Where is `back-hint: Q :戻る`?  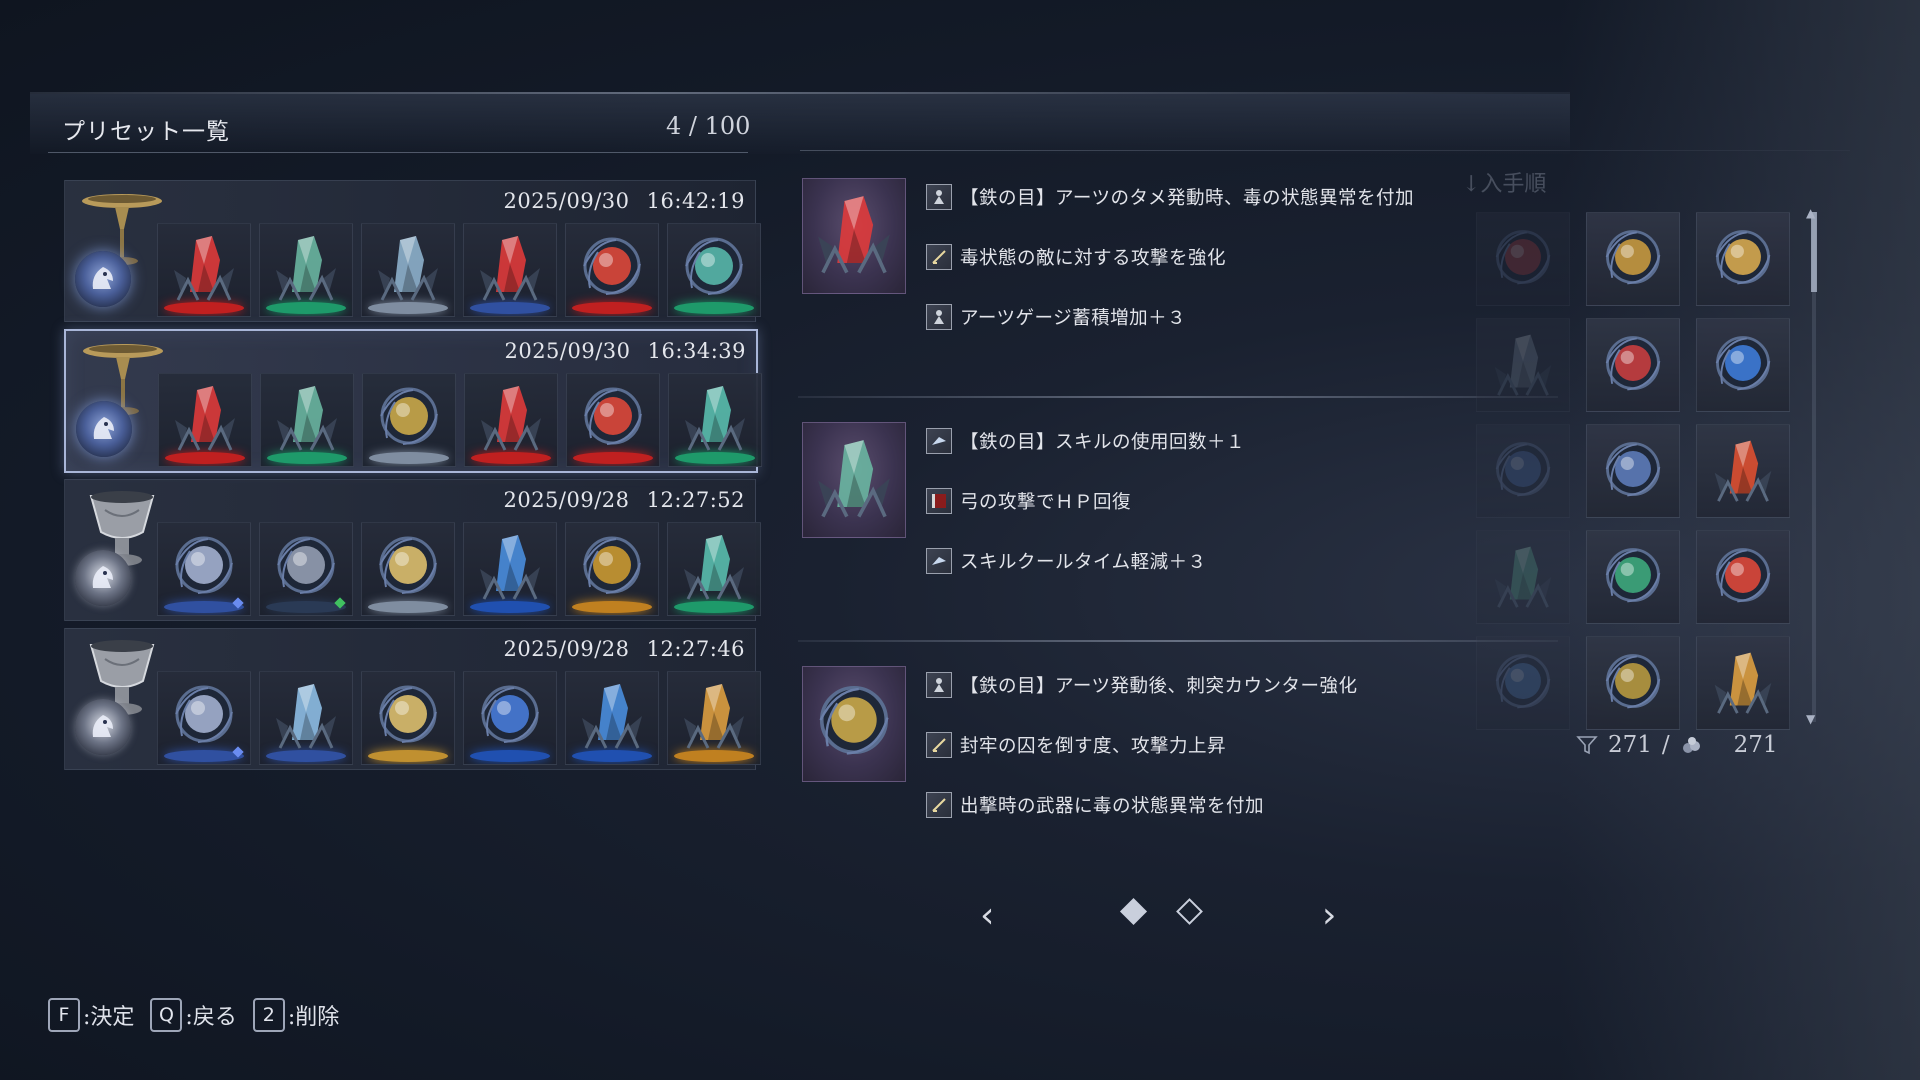
back-hint: Q :戻る is located at coordinates (193, 1015).